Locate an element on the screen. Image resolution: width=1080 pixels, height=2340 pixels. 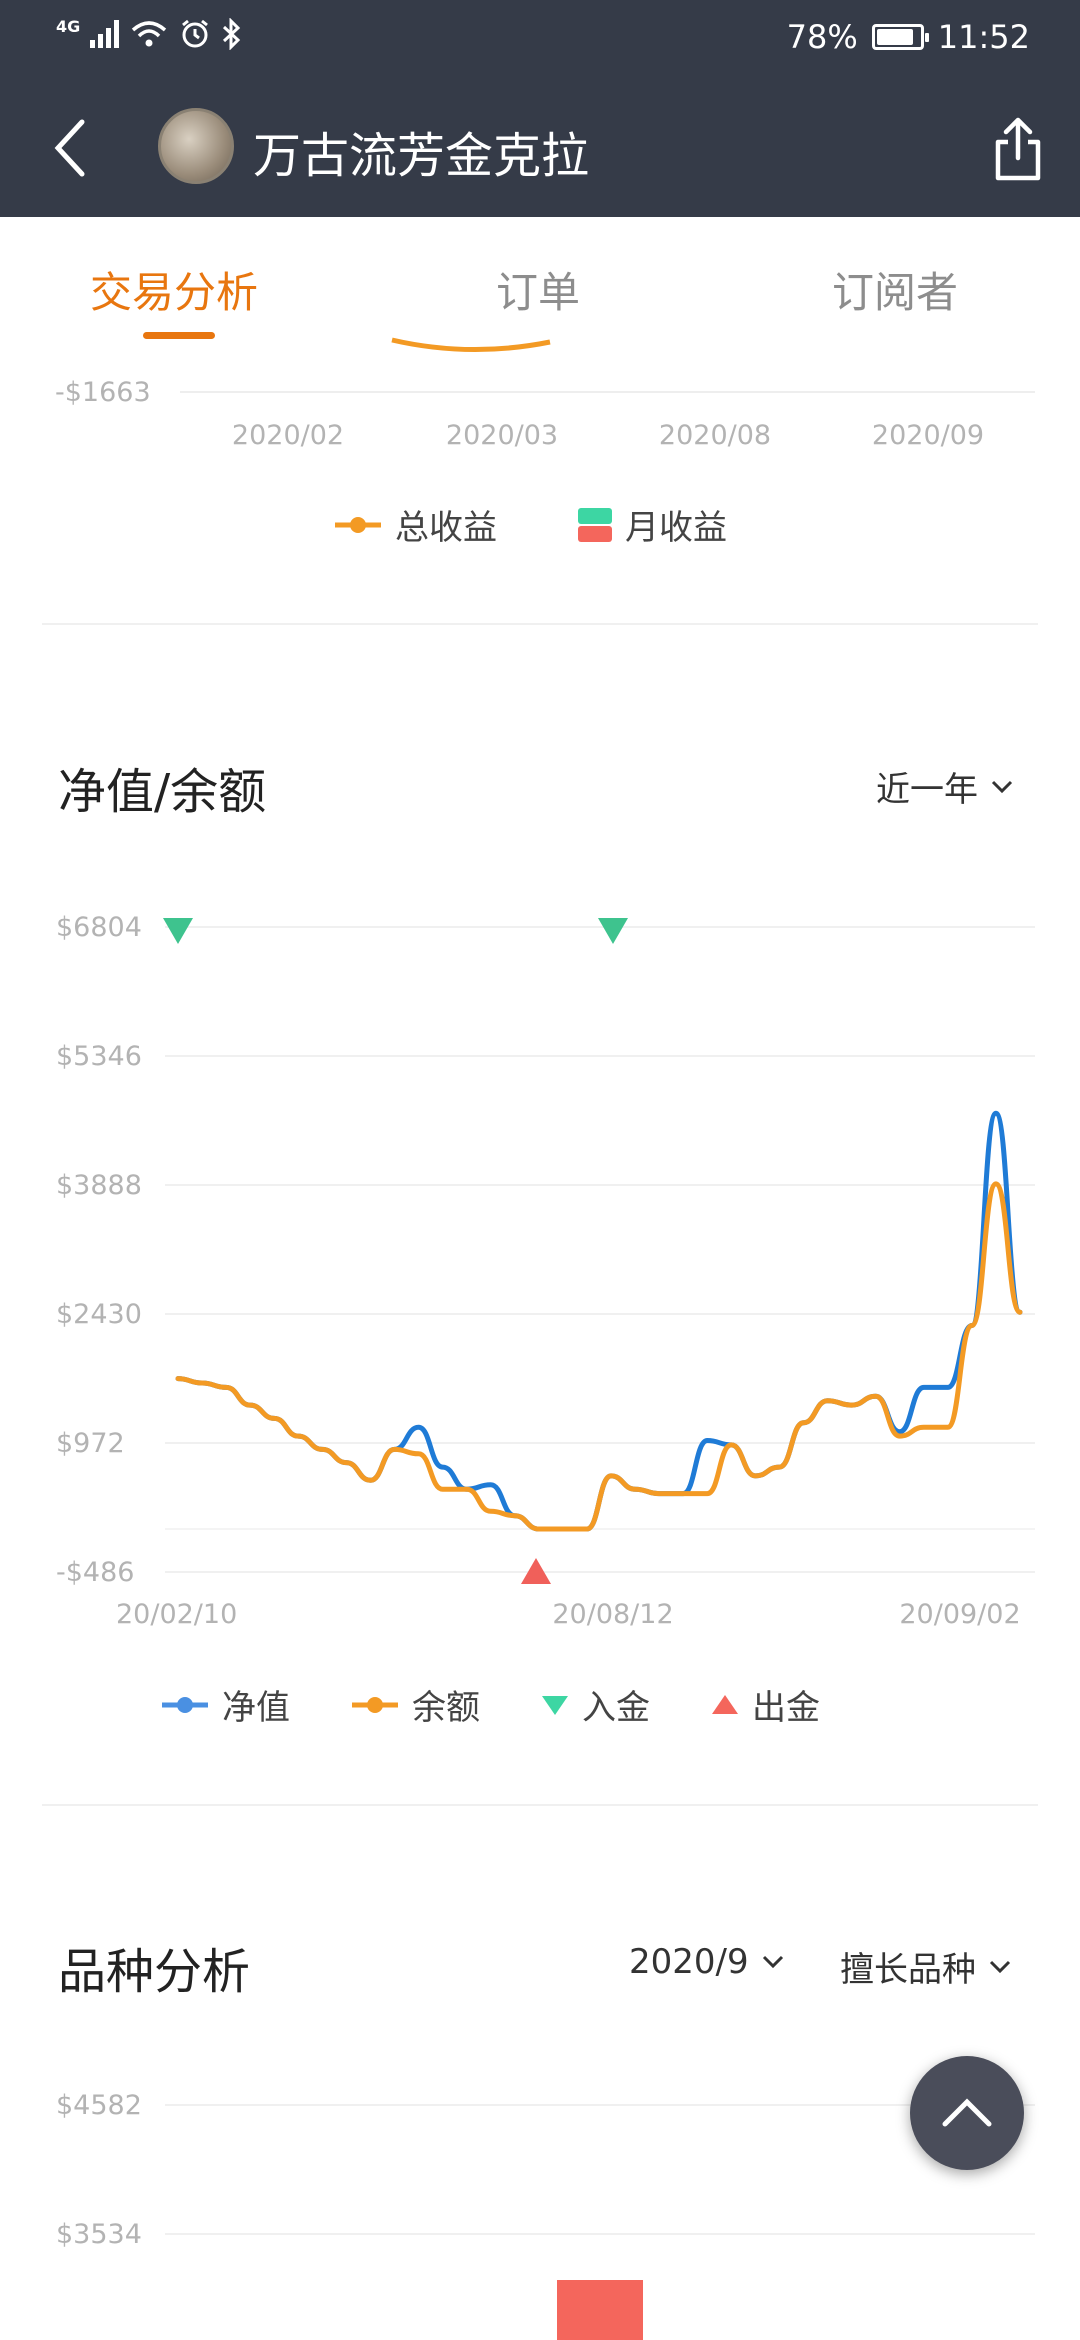
range-select-value: 近一年 is located at coordinates (927, 790).